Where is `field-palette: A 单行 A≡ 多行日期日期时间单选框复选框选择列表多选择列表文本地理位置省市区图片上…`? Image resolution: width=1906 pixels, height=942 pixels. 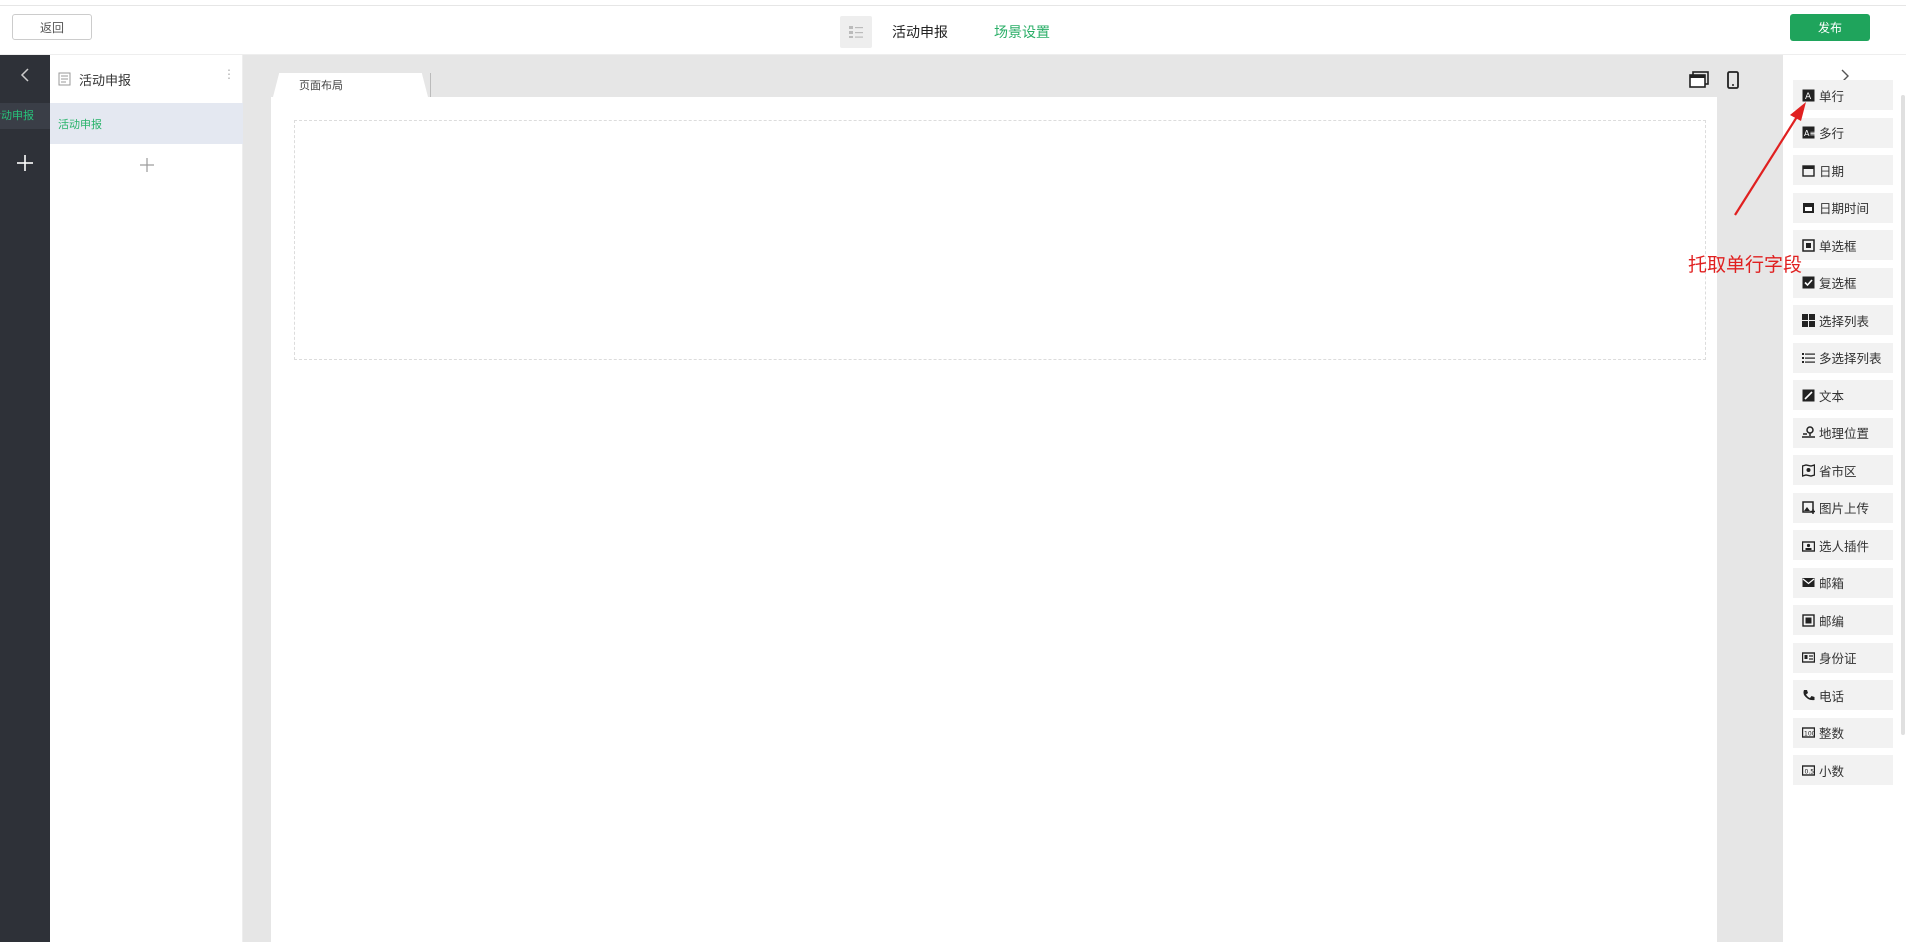 field-palette: A 单行 A≡ 多行日期日期时间单选框复选框选择列表多选择列表文本地理位置省市区图片上… is located at coordinates (1844, 498).